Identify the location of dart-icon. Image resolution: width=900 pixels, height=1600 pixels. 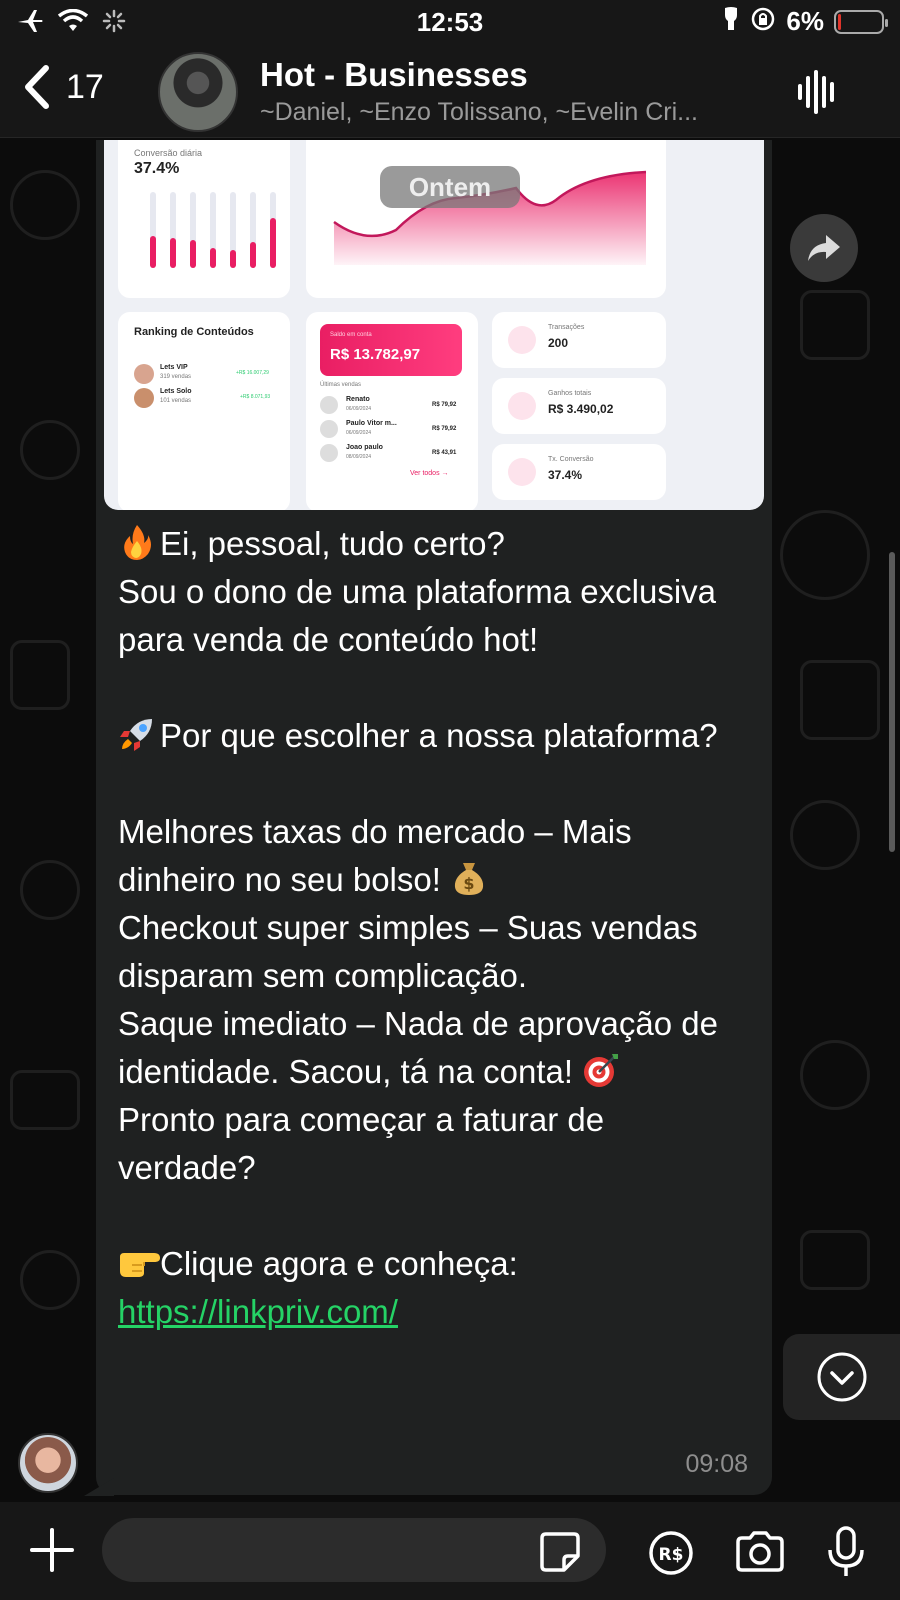
(601, 1070).